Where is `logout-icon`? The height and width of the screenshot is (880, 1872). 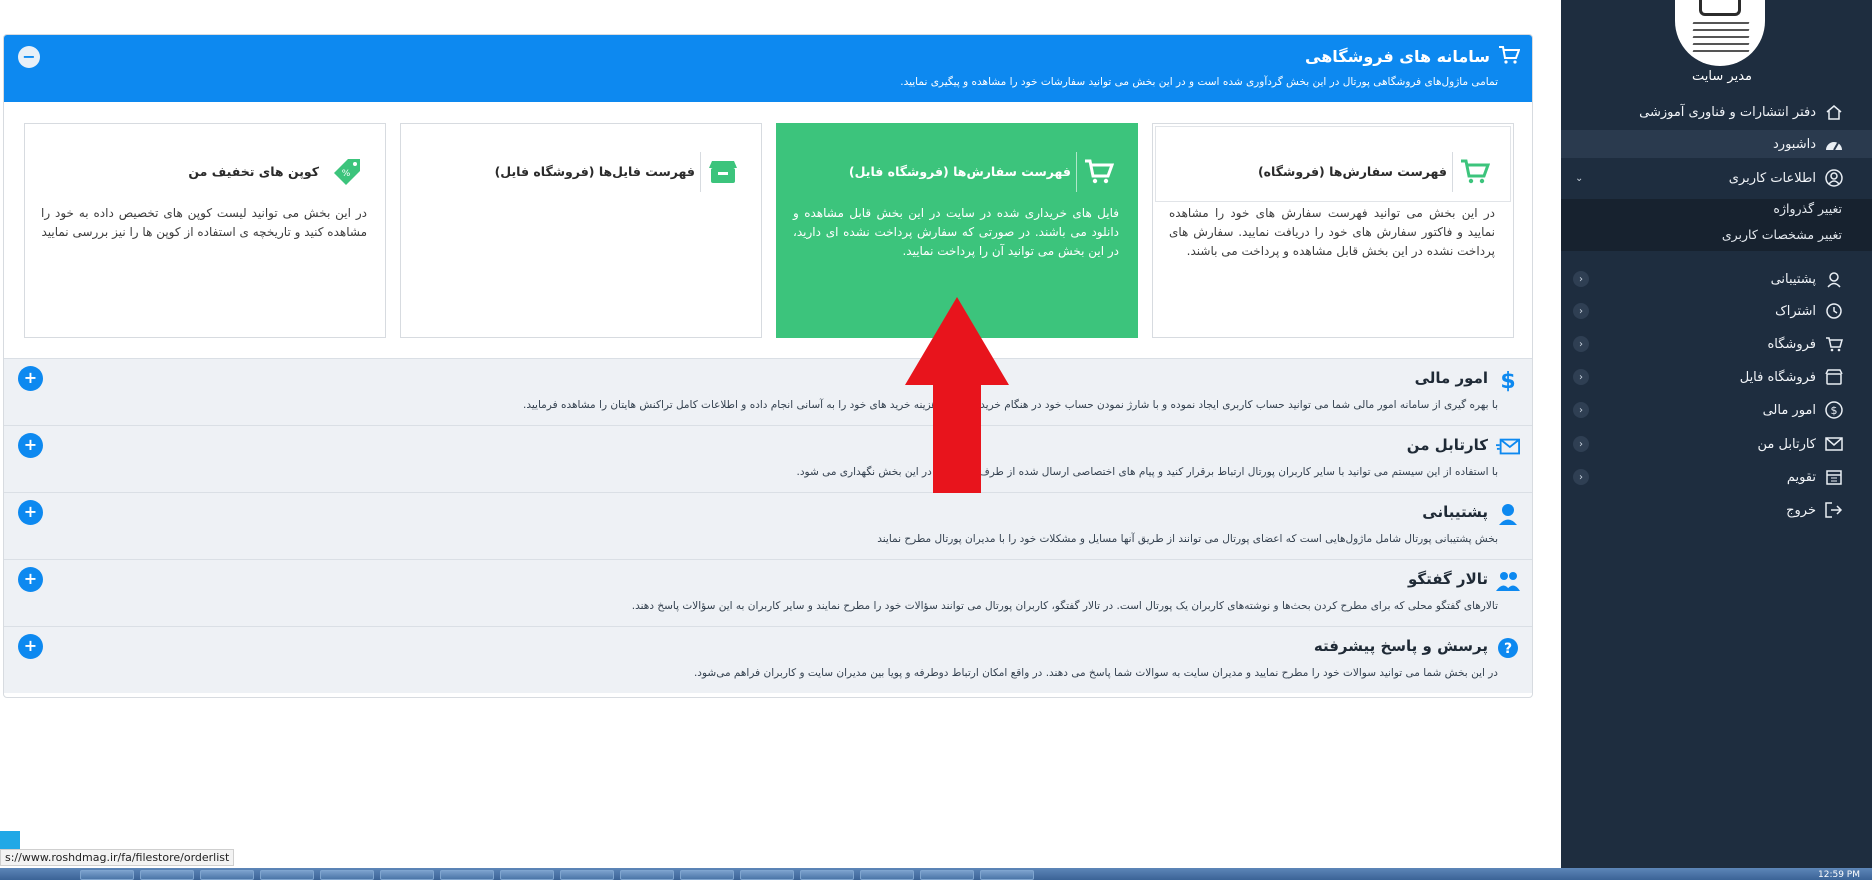
logout-icon is located at coordinates (1834, 510).